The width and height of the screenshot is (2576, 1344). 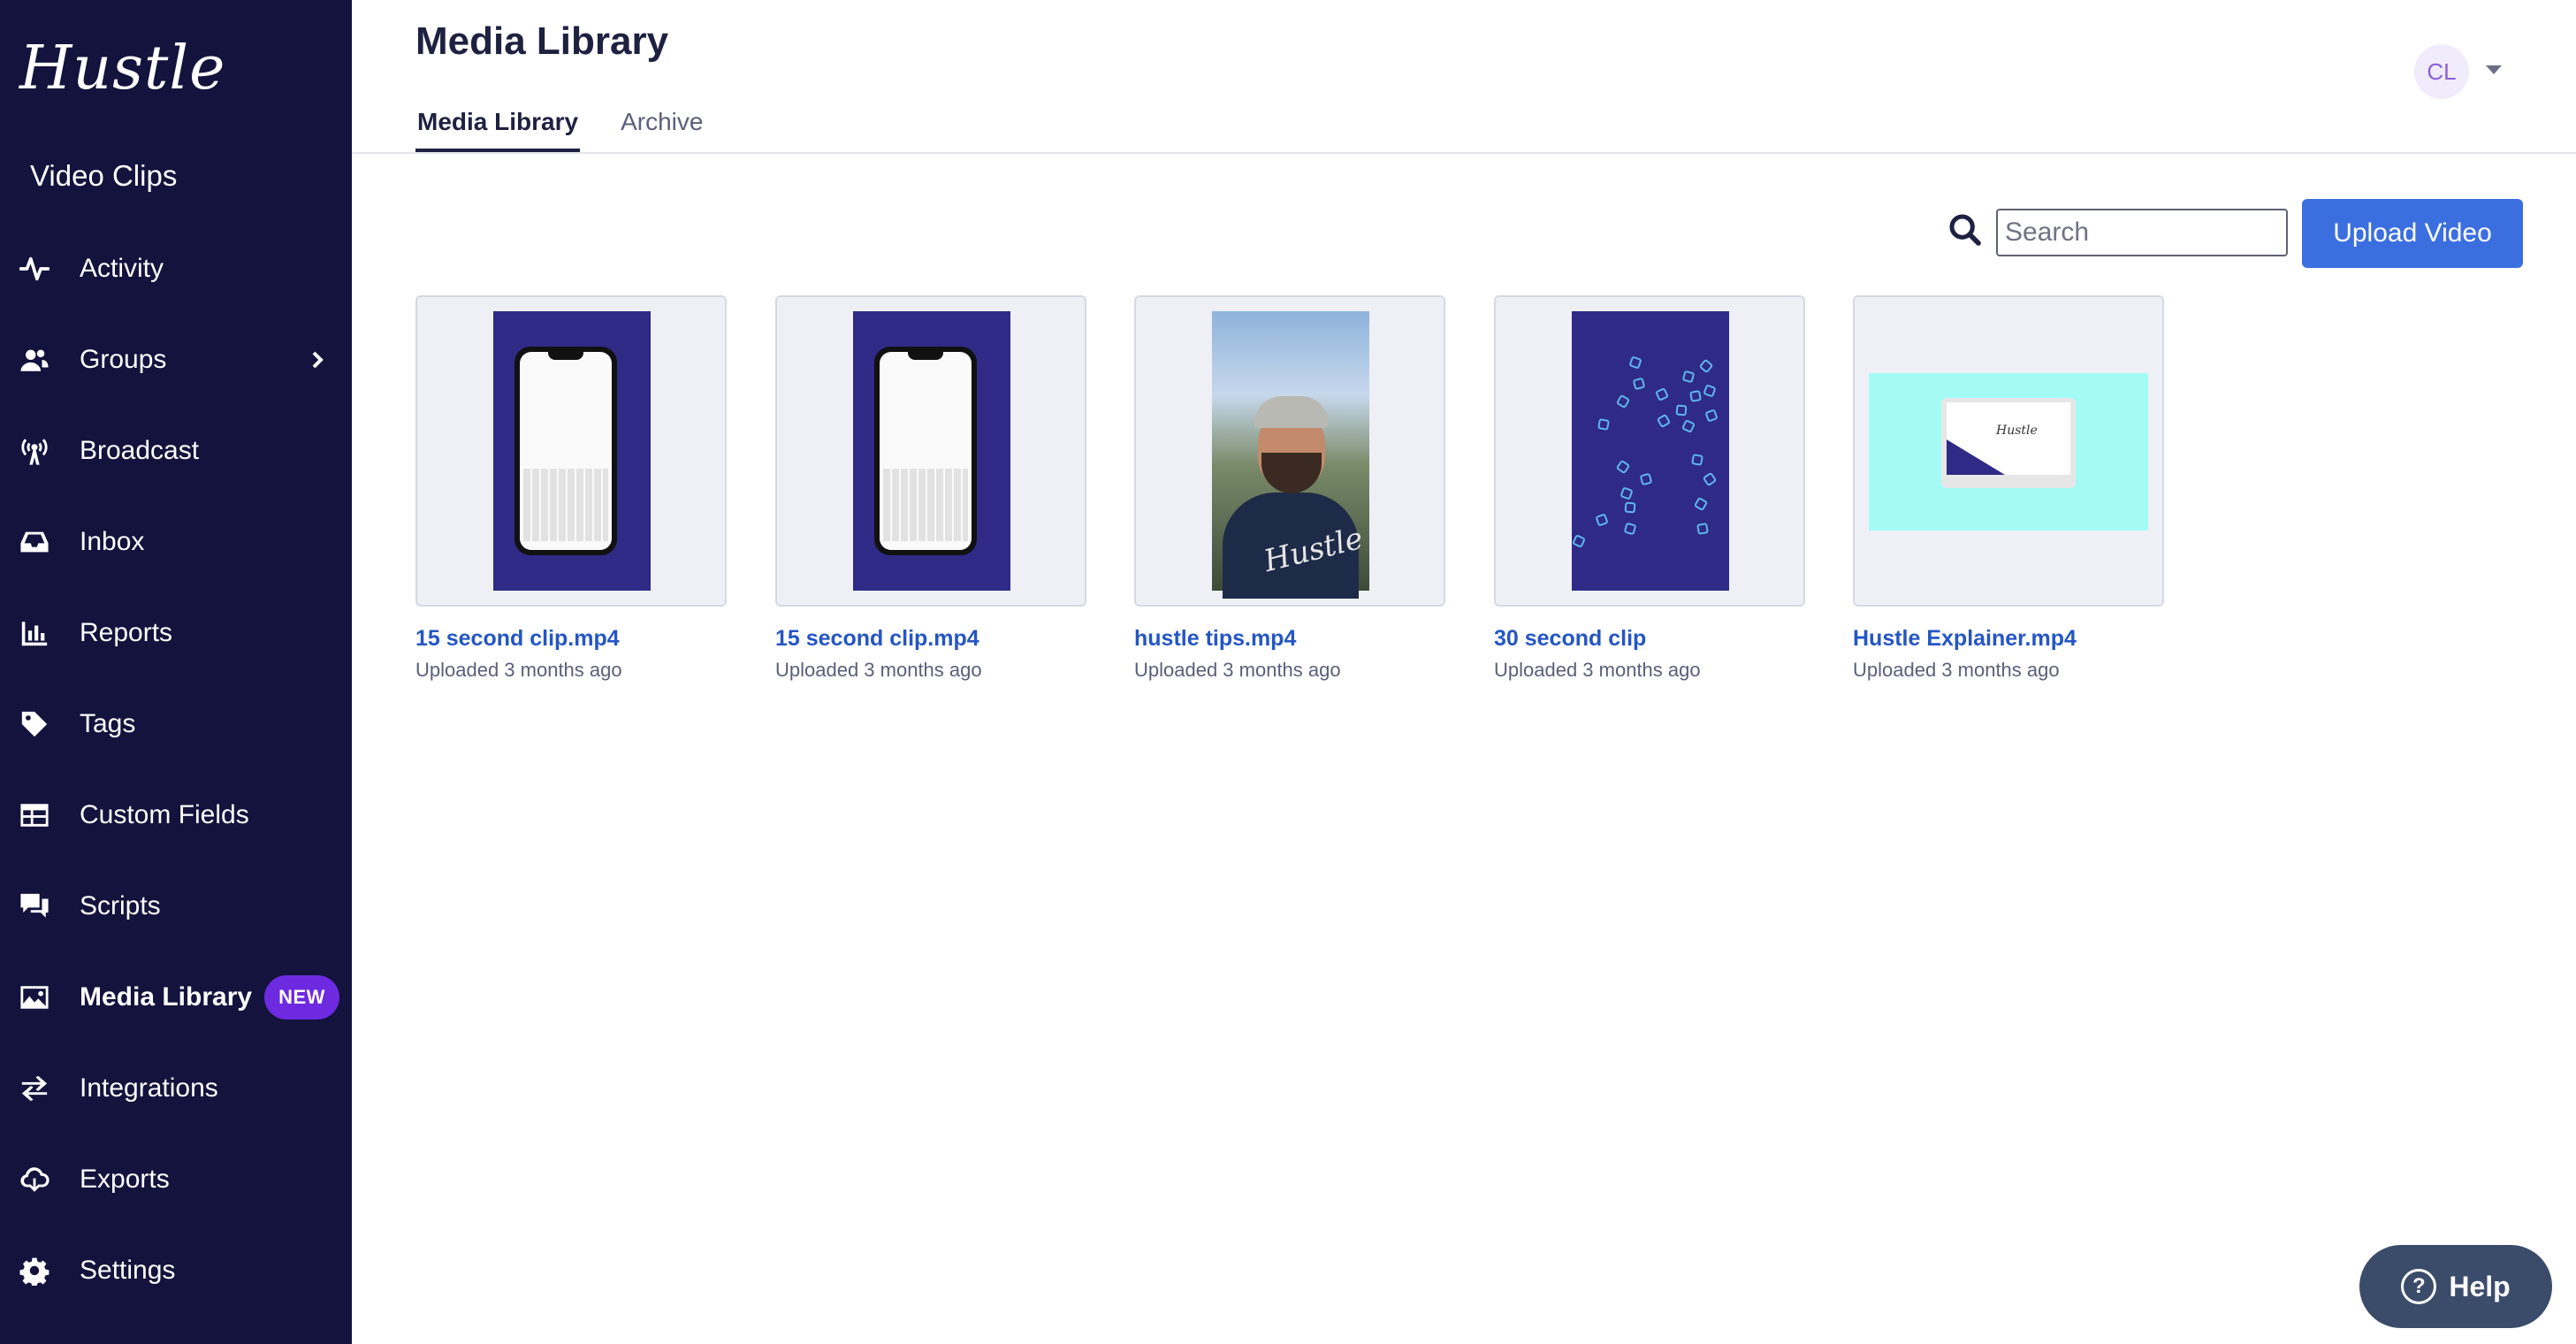 I want to click on sidebar-item-label: Groups, so click(x=124, y=359).